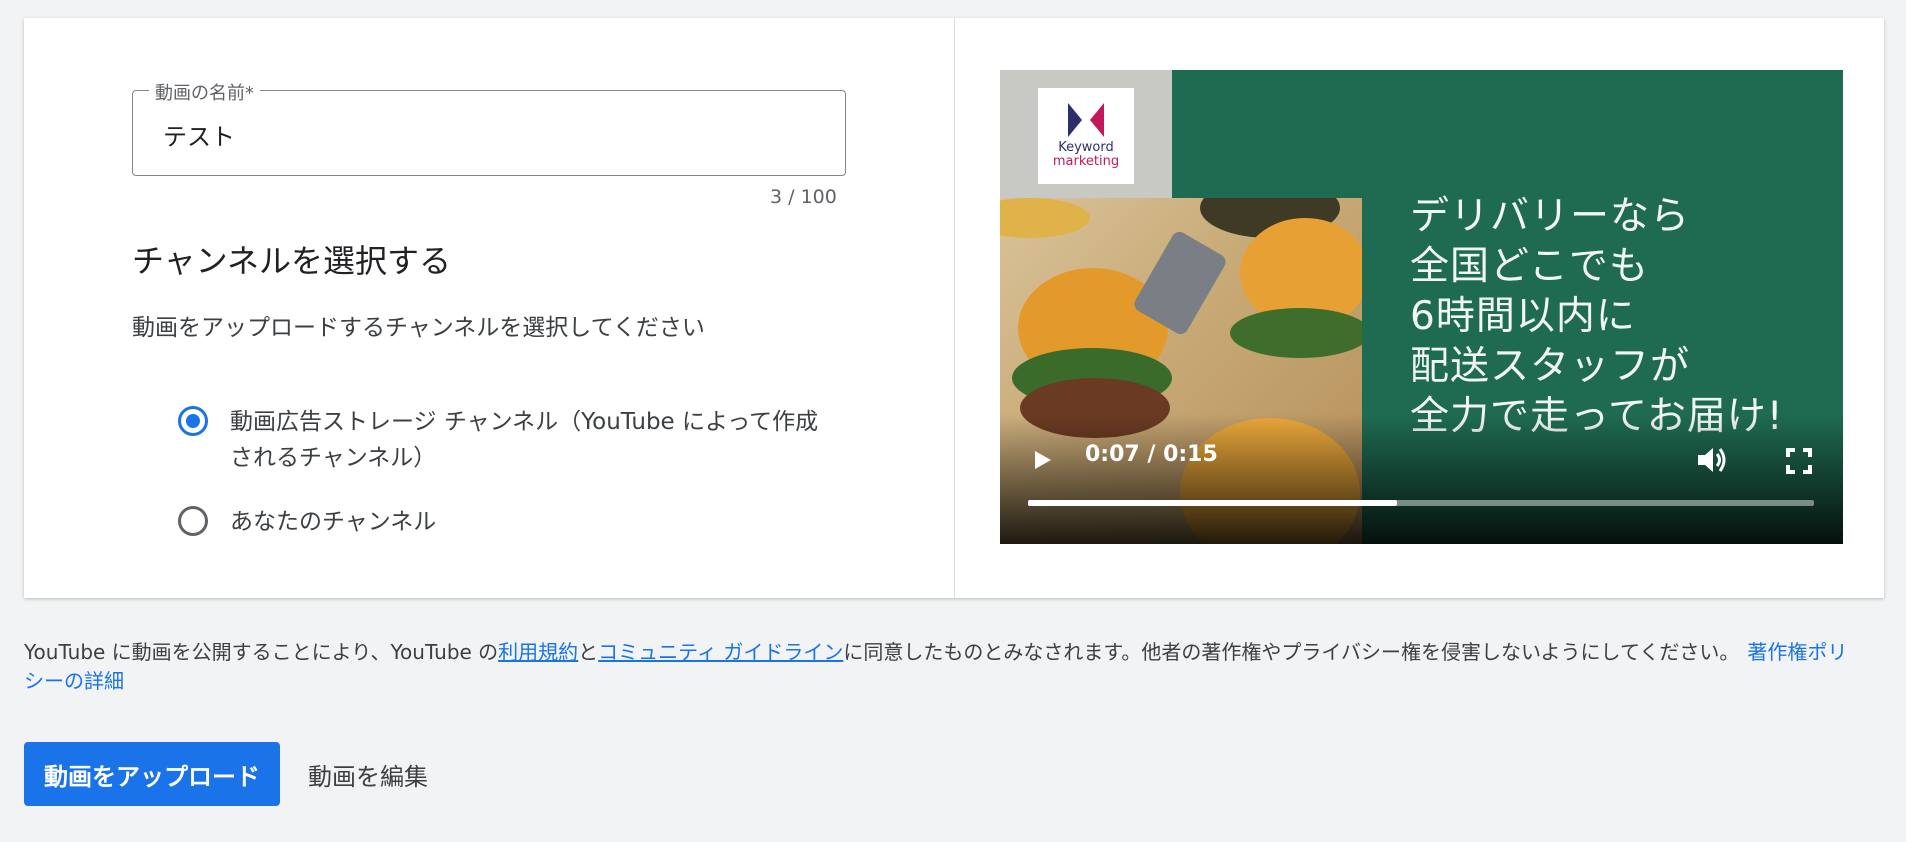  Describe the element at coordinates (524, 440) in the screenshot. I see `radio-label-storage-channel: 動画広告ストレージ チャンネル（YouTube によって作成されるチャンネル）` at that location.